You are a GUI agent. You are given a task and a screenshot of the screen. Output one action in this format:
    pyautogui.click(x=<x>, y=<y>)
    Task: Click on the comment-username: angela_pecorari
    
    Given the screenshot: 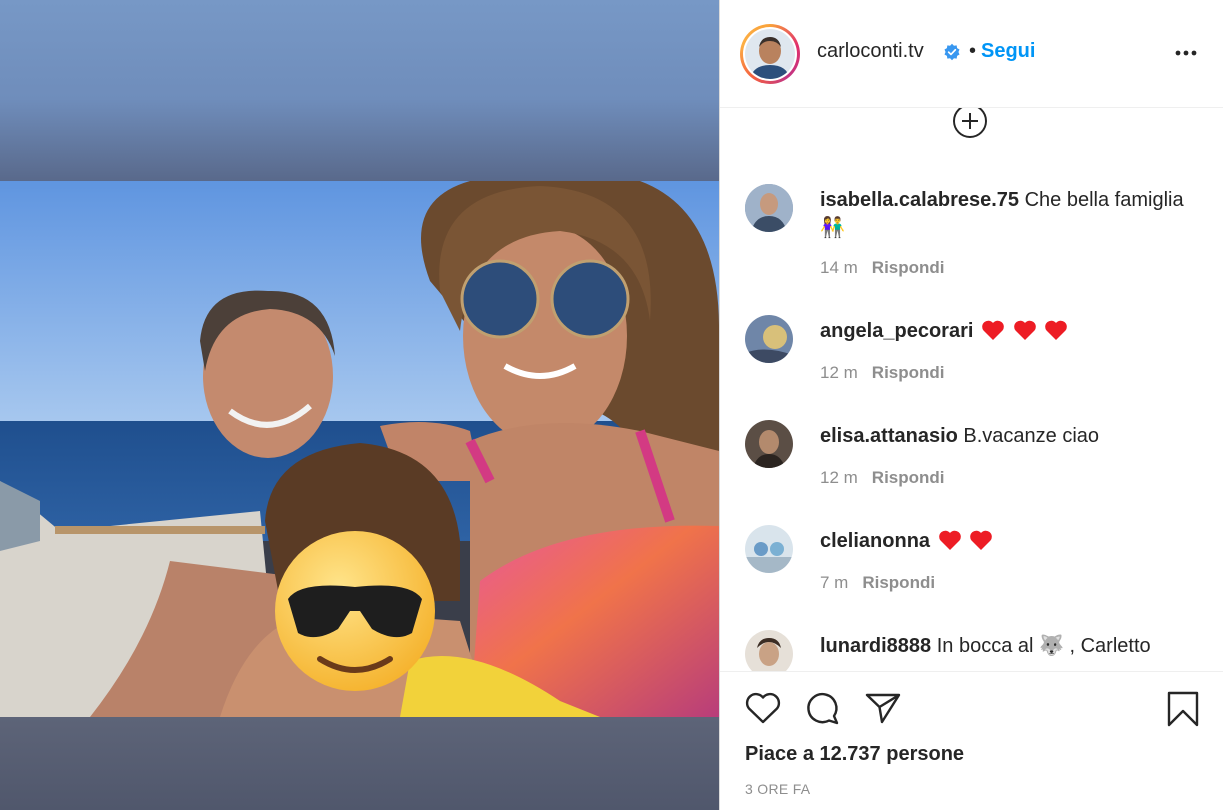 What is the action you would take?
    pyautogui.click(x=896, y=331)
    